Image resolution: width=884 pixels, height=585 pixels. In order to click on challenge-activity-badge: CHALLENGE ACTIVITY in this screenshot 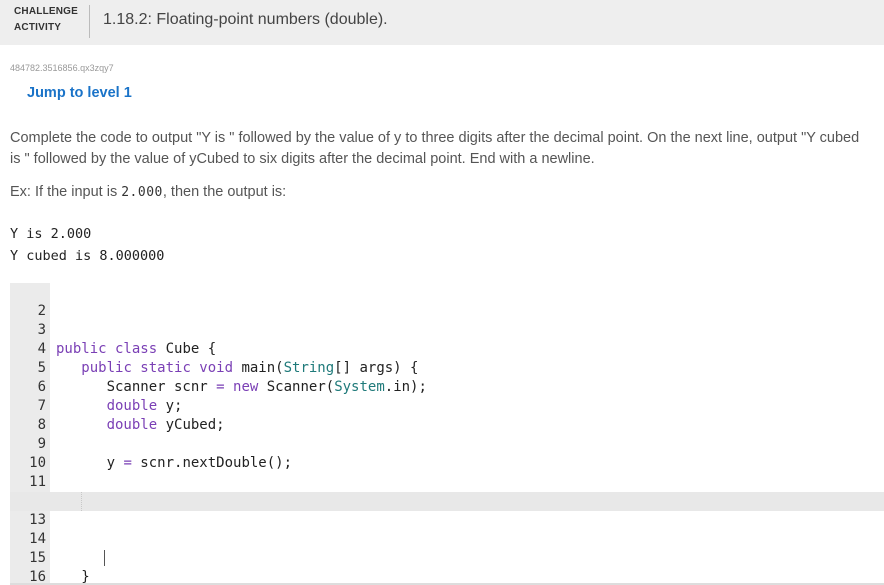, I will do `click(48, 20)`.